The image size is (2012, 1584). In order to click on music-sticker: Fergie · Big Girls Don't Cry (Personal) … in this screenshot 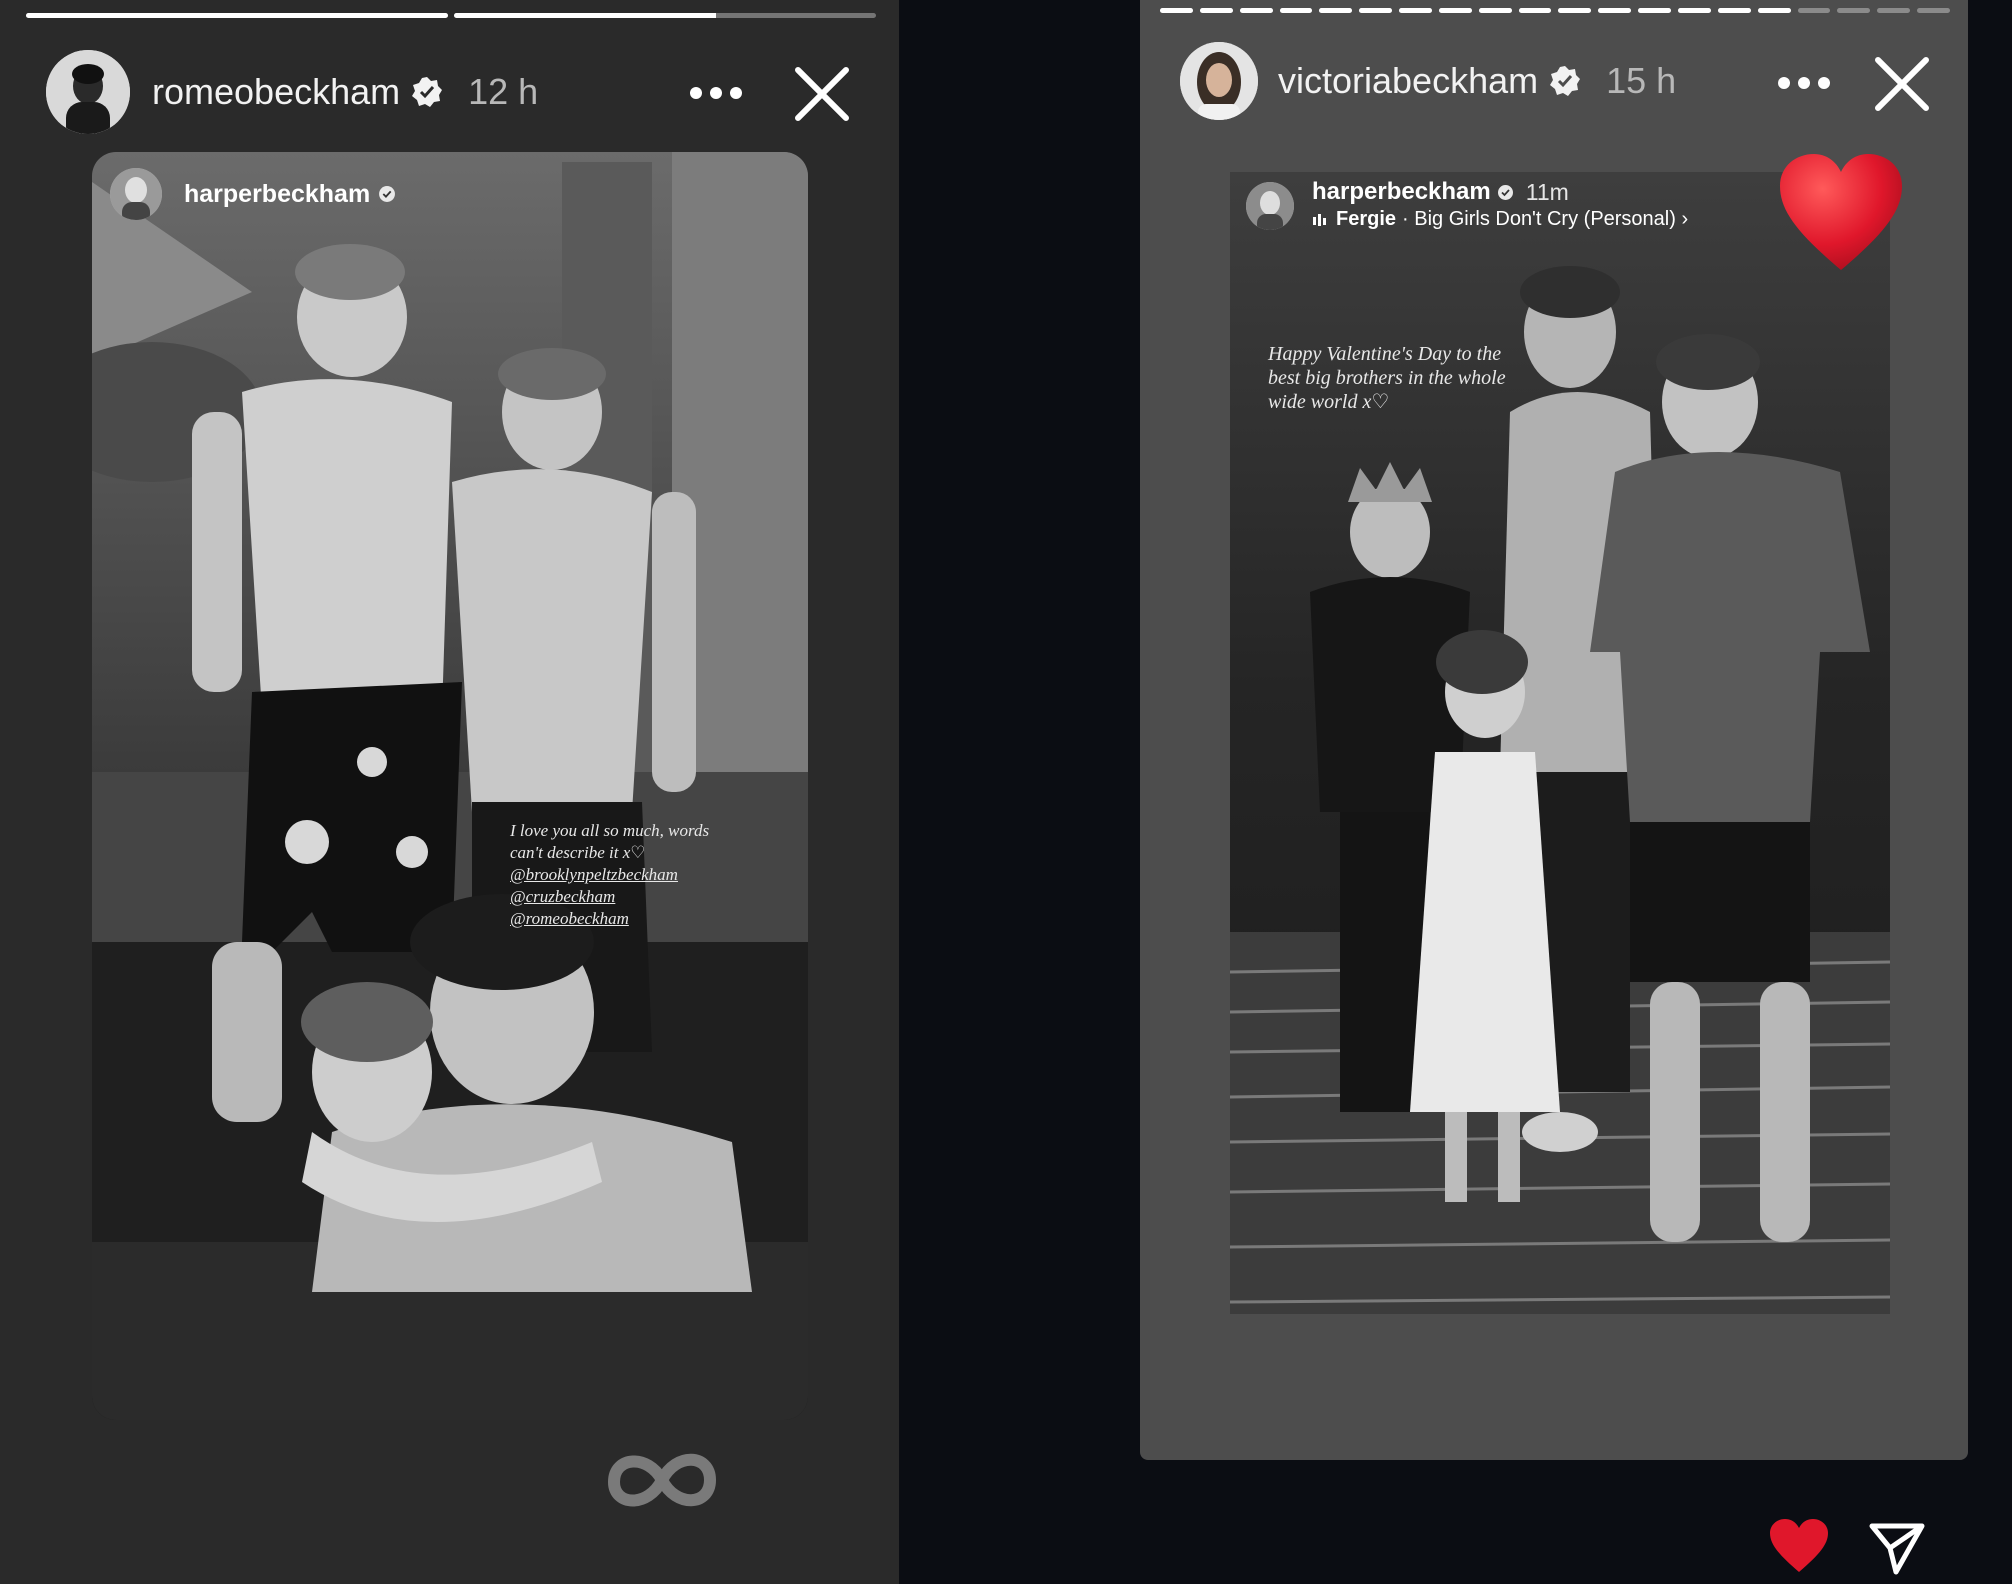, I will do `click(1500, 219)`.